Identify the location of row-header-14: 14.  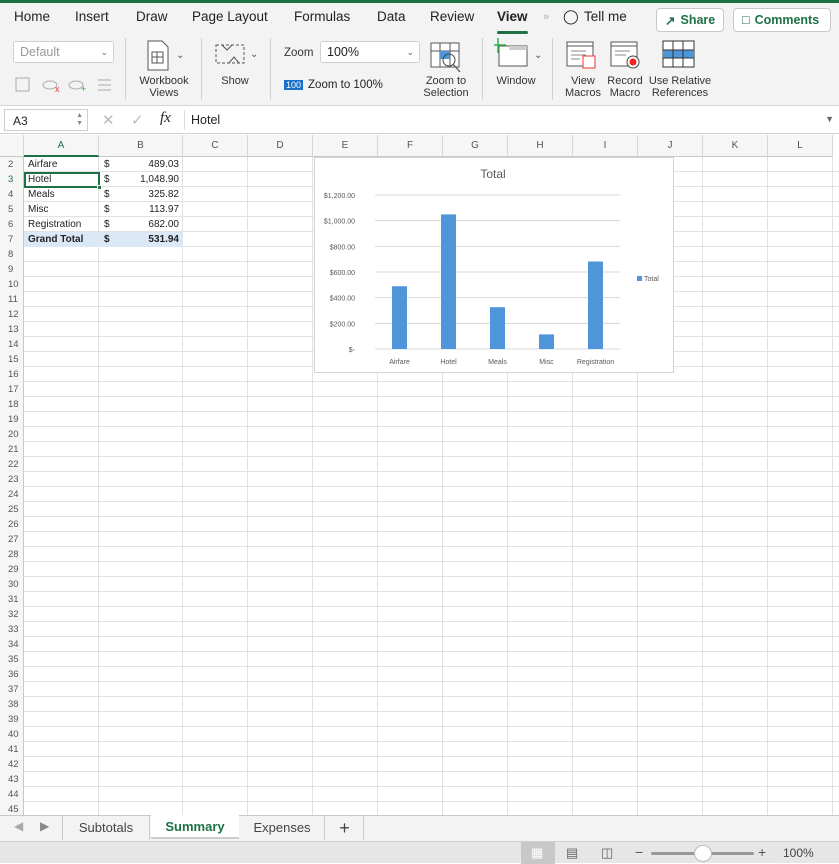
(12, 344).